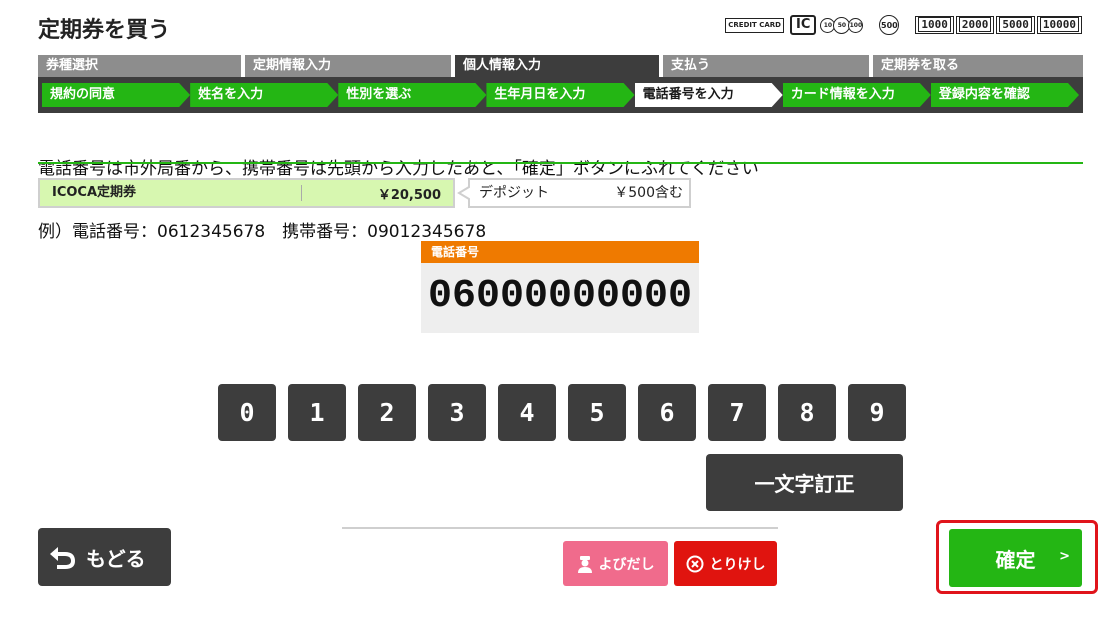 This screenshot has width=1120, height=627. I want to click on step-payment: 支払う, so click(766, 66).